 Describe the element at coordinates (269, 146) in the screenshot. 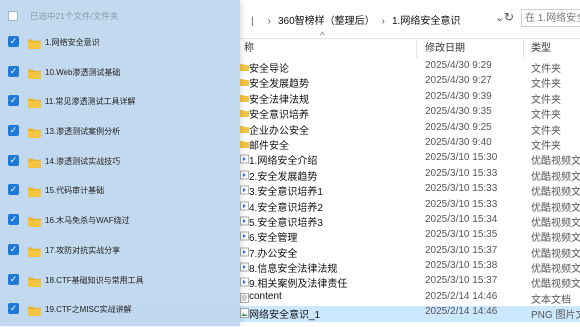

I see `file-name: 邮件安全` at that location.